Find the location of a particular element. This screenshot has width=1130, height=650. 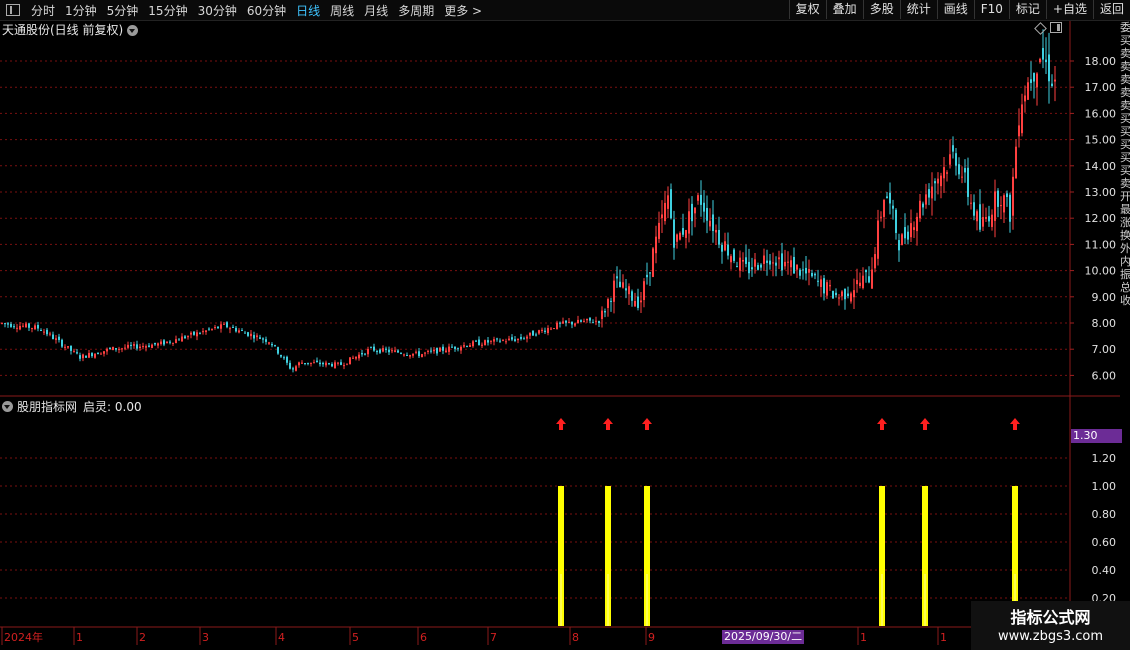

indicator-tick-label: 1.20 is located at coordinates (1104, 458).